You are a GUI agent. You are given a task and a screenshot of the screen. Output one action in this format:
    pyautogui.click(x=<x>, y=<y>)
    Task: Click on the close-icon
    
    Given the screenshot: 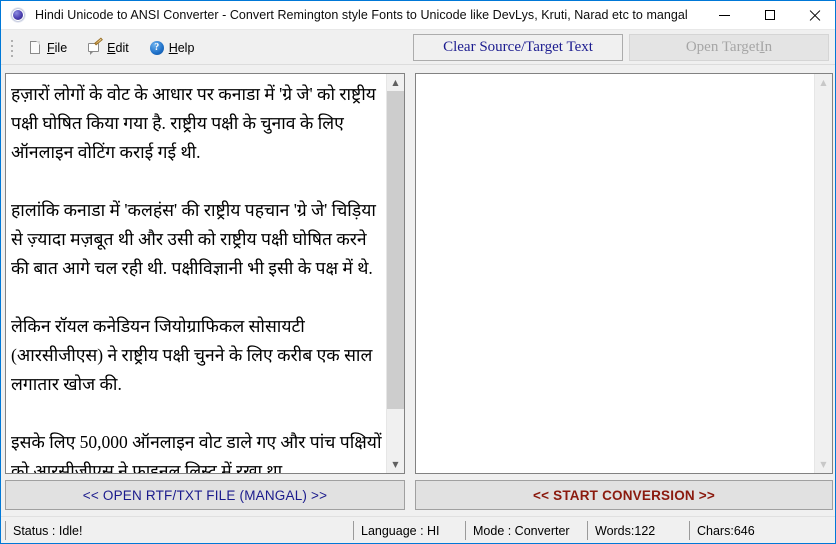 What is the action you would take?
    pyautogui.click(x=814, y=15)
    